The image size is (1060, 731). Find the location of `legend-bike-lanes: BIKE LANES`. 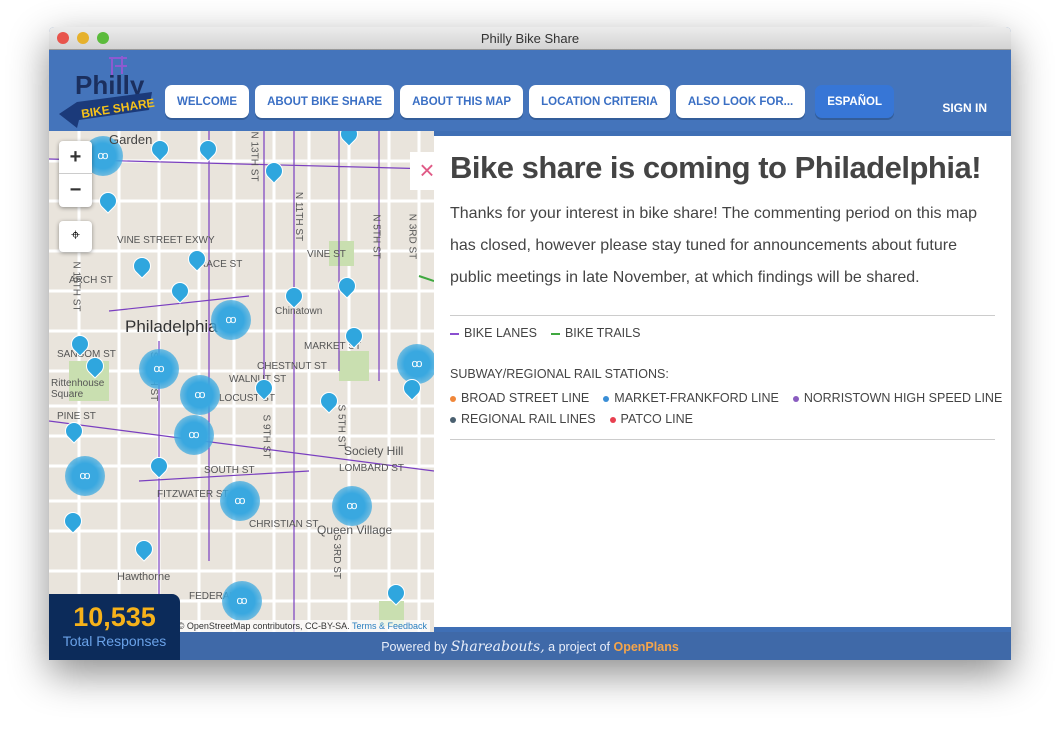

legend-bike-lanes: BIKE LANES is located at coordinates (493, 333).